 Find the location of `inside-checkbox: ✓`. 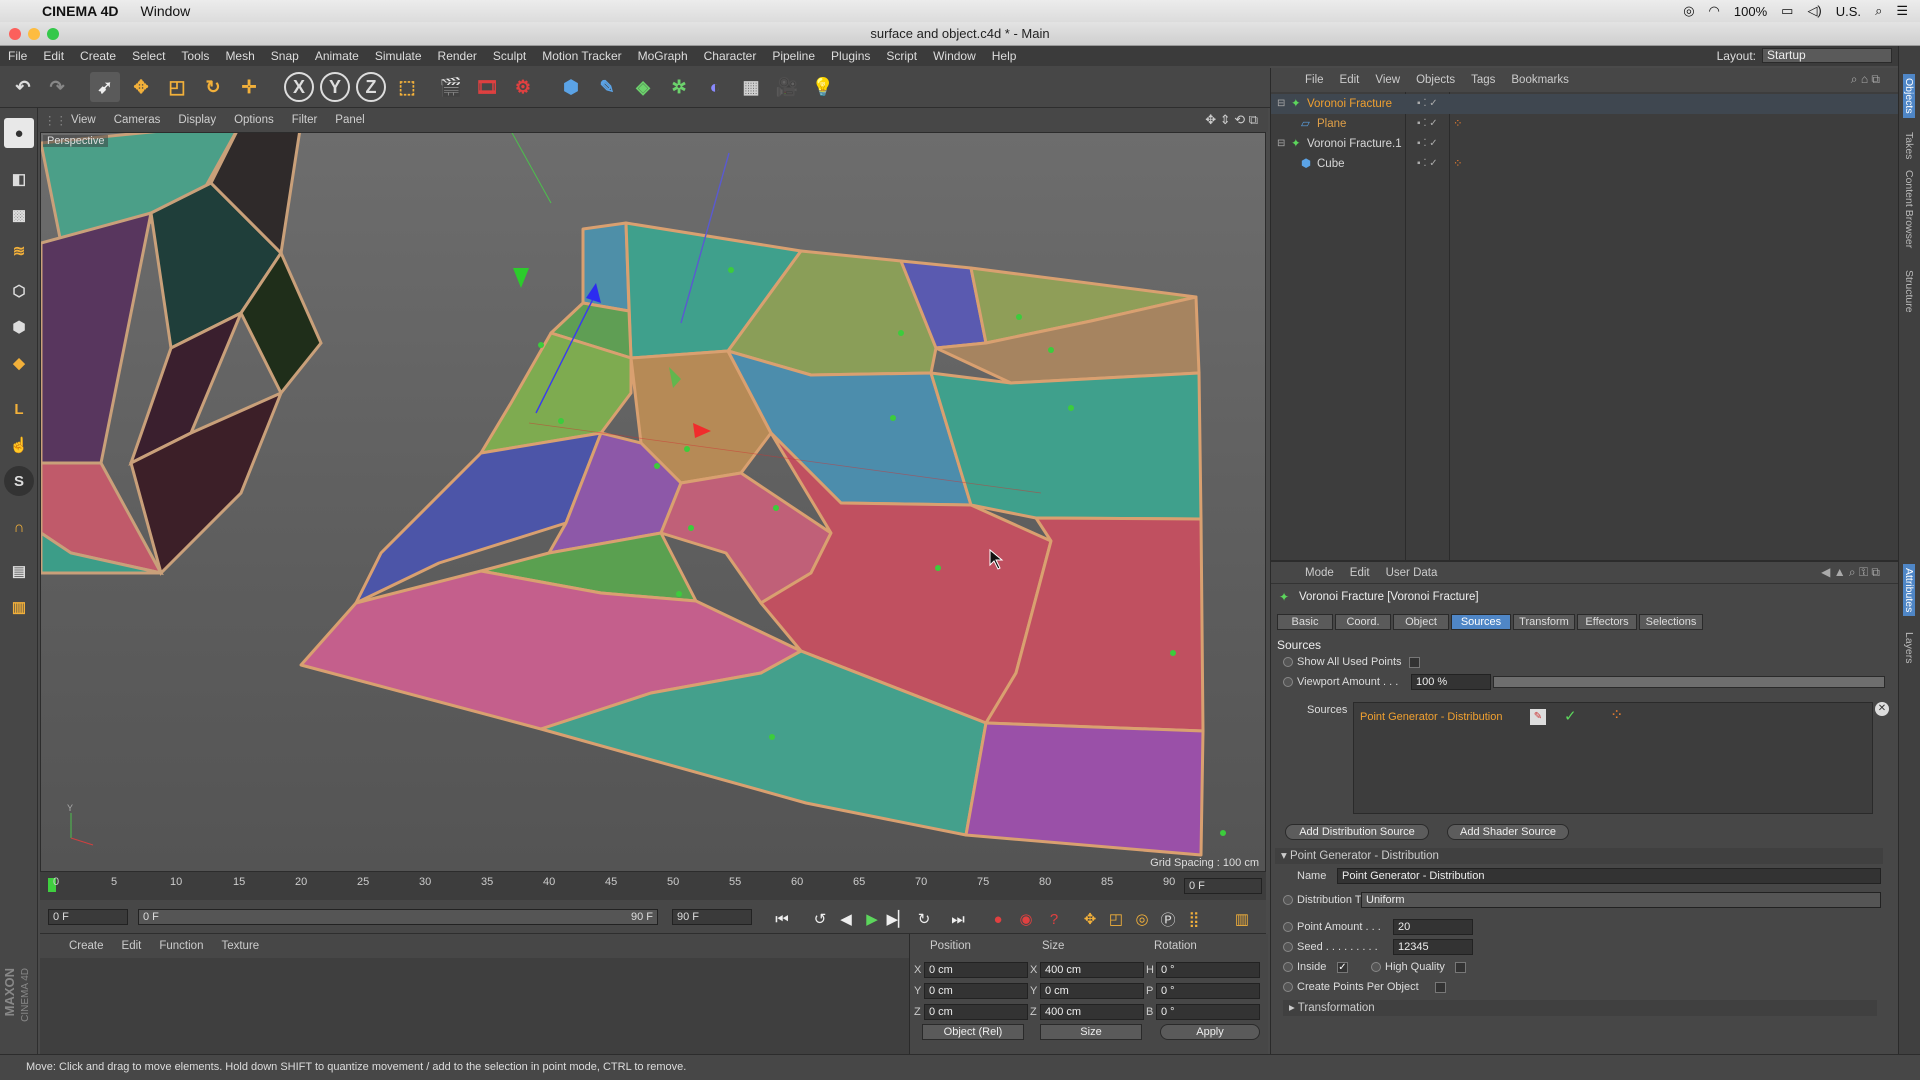

inside-checkbox: ✓ is located at coordinates (1342, 967).